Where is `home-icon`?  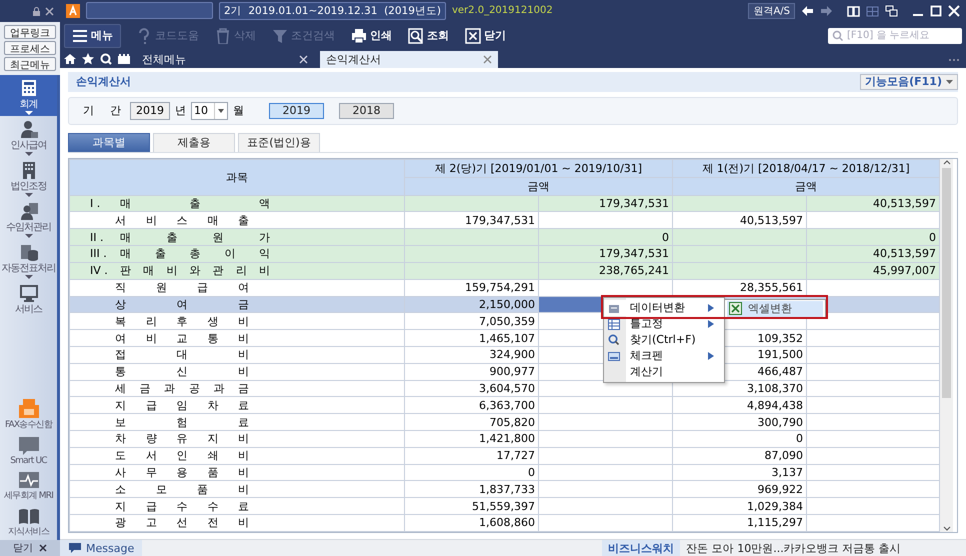
home-icon is located at coordinates (70, 58).